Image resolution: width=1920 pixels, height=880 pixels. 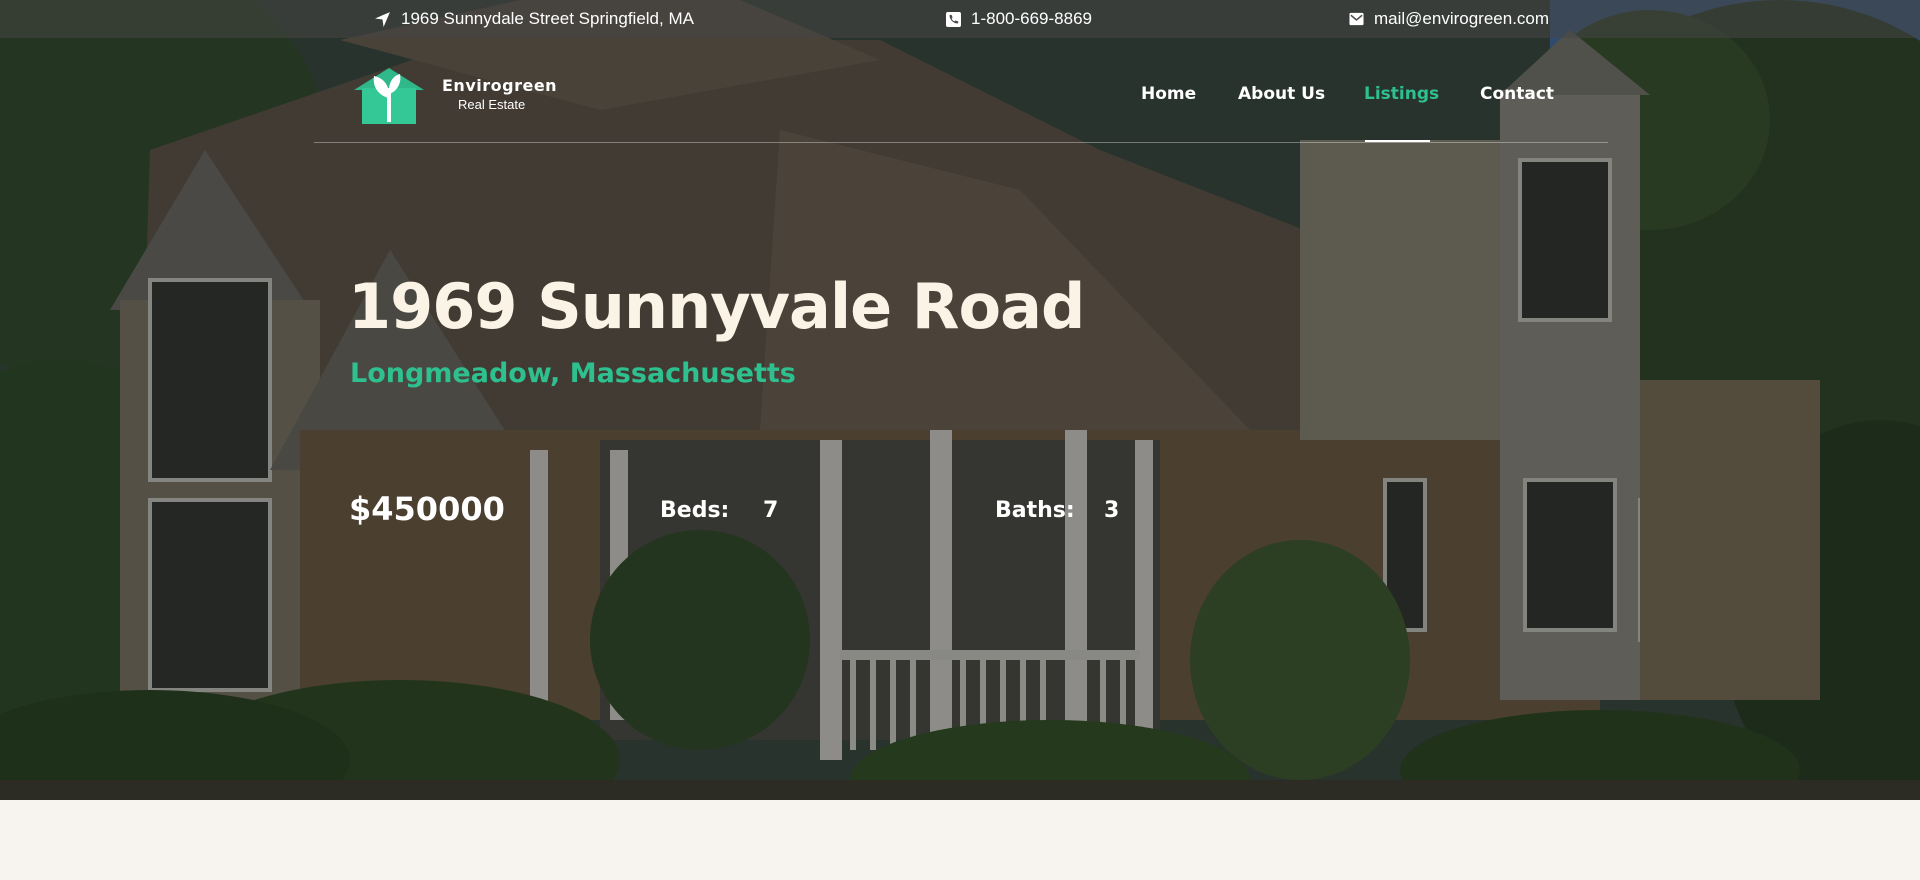 What do you see at coordinates (695, 510) in the screenshot?
I see `beds-label: Beds:` at bounding box center [695, 510].